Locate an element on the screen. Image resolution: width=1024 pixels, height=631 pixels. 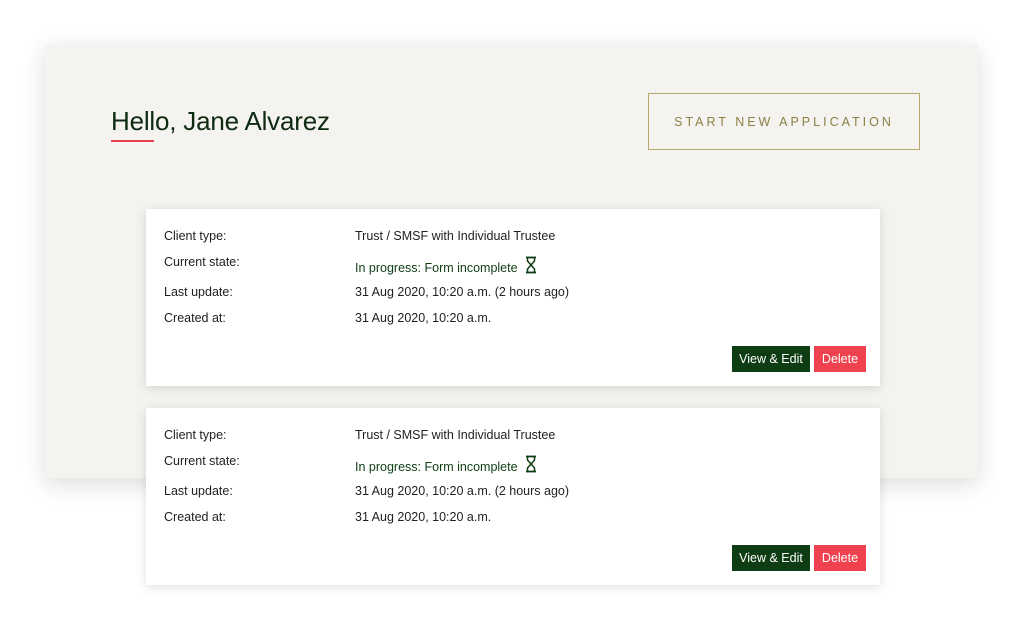
greeting-title: Hello, Jane Alvarez is located at coordinates (220, 121).